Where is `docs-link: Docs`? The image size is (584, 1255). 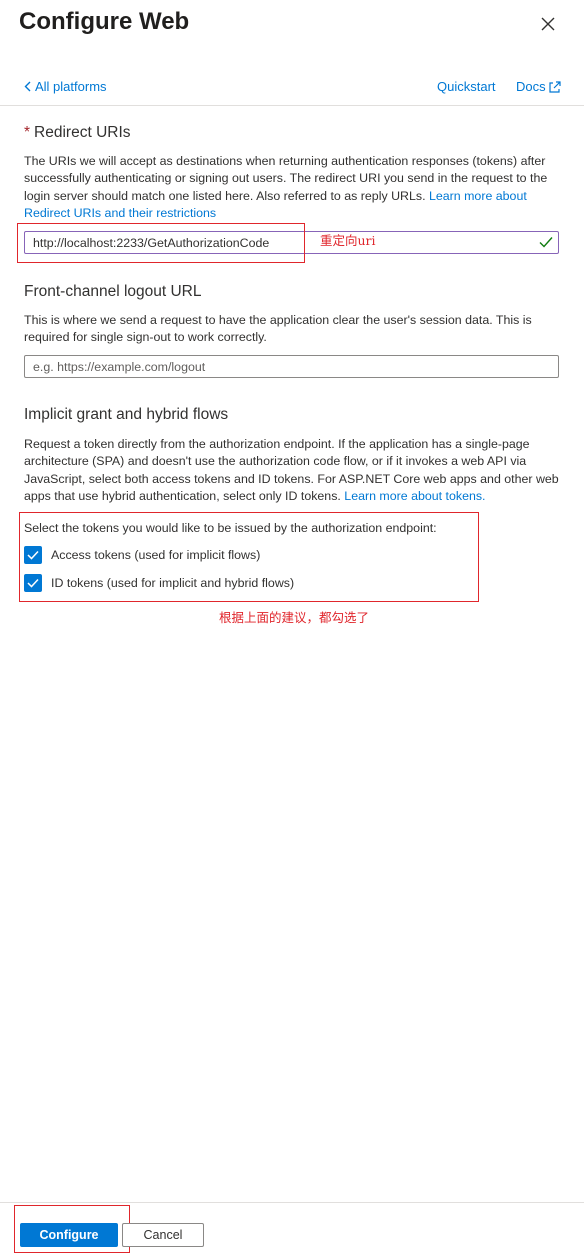 docs-link: Docs is located at coordinates (539, 86).